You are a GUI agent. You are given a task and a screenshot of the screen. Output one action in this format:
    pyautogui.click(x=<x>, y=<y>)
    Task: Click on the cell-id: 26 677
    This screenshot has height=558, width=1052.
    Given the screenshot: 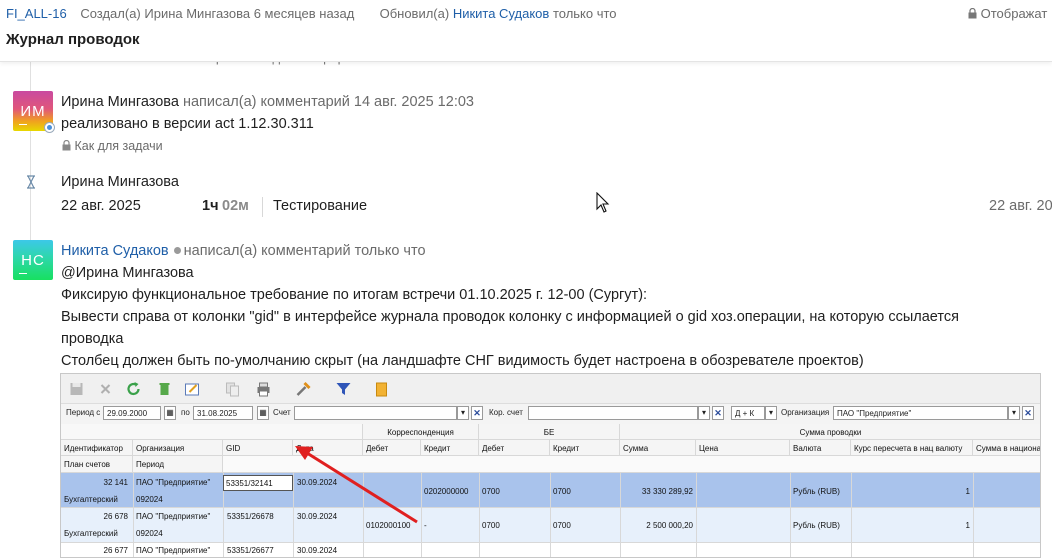 What is the action you would take?
    pyautogui.click(x=115, y=550)
    